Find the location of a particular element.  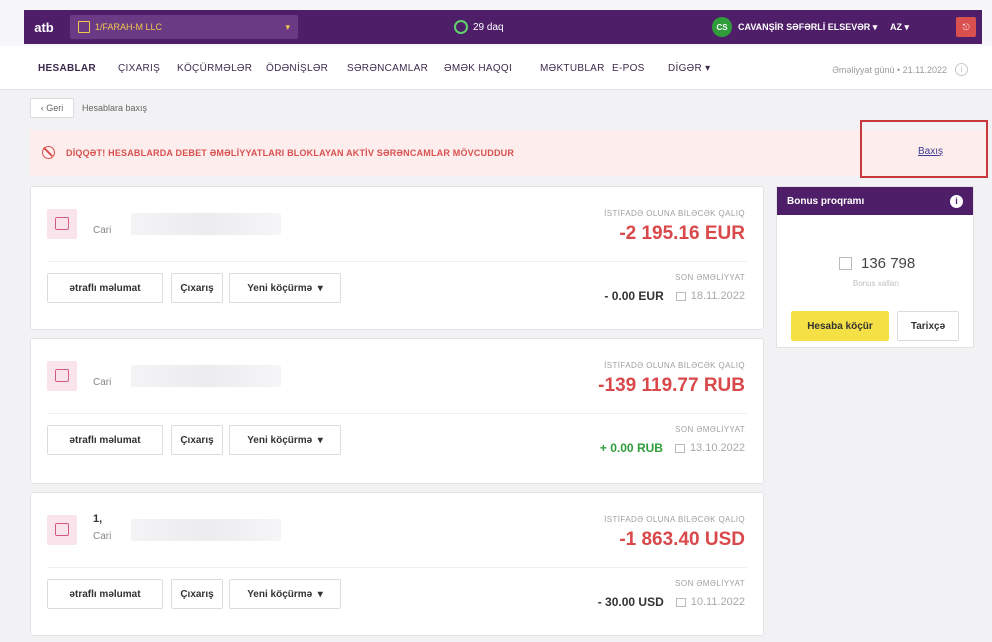

tab-diger-label: DİGƏR is located at coordinates (685, 68).